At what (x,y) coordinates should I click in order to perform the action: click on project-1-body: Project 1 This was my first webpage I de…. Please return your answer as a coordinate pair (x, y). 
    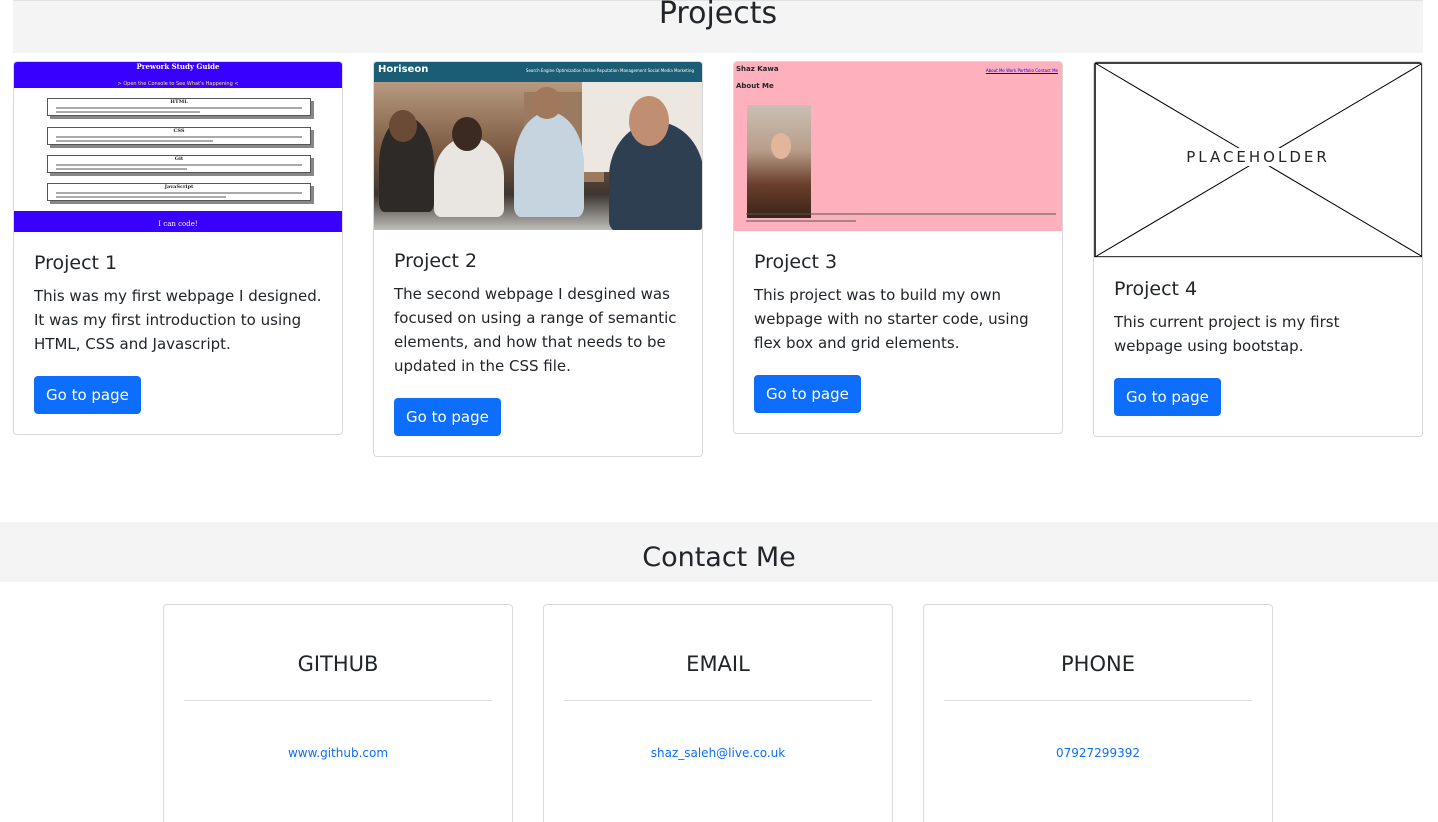
    Looking at the image, I should click on (178, 304).